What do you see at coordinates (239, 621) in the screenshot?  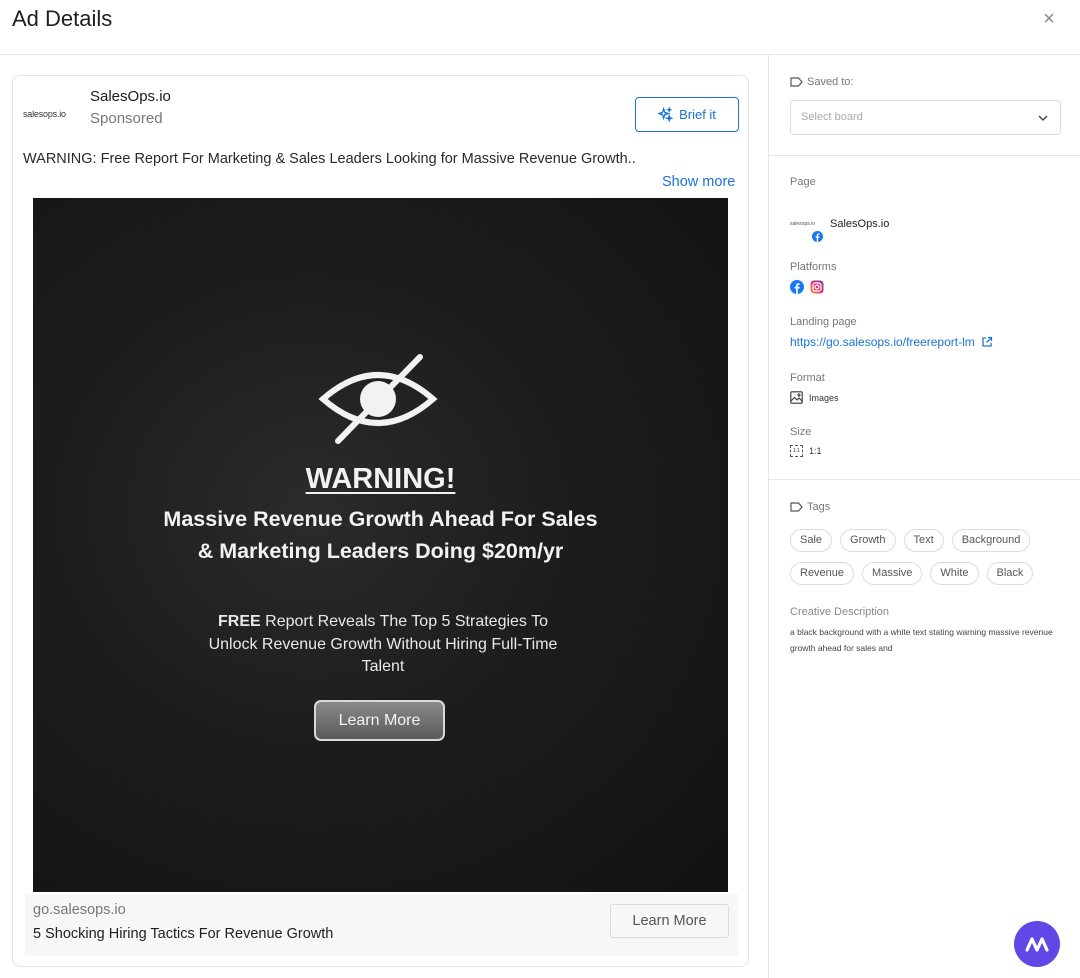 I see `creative-sub-bold: FREE` at bounding box center [239, 621].